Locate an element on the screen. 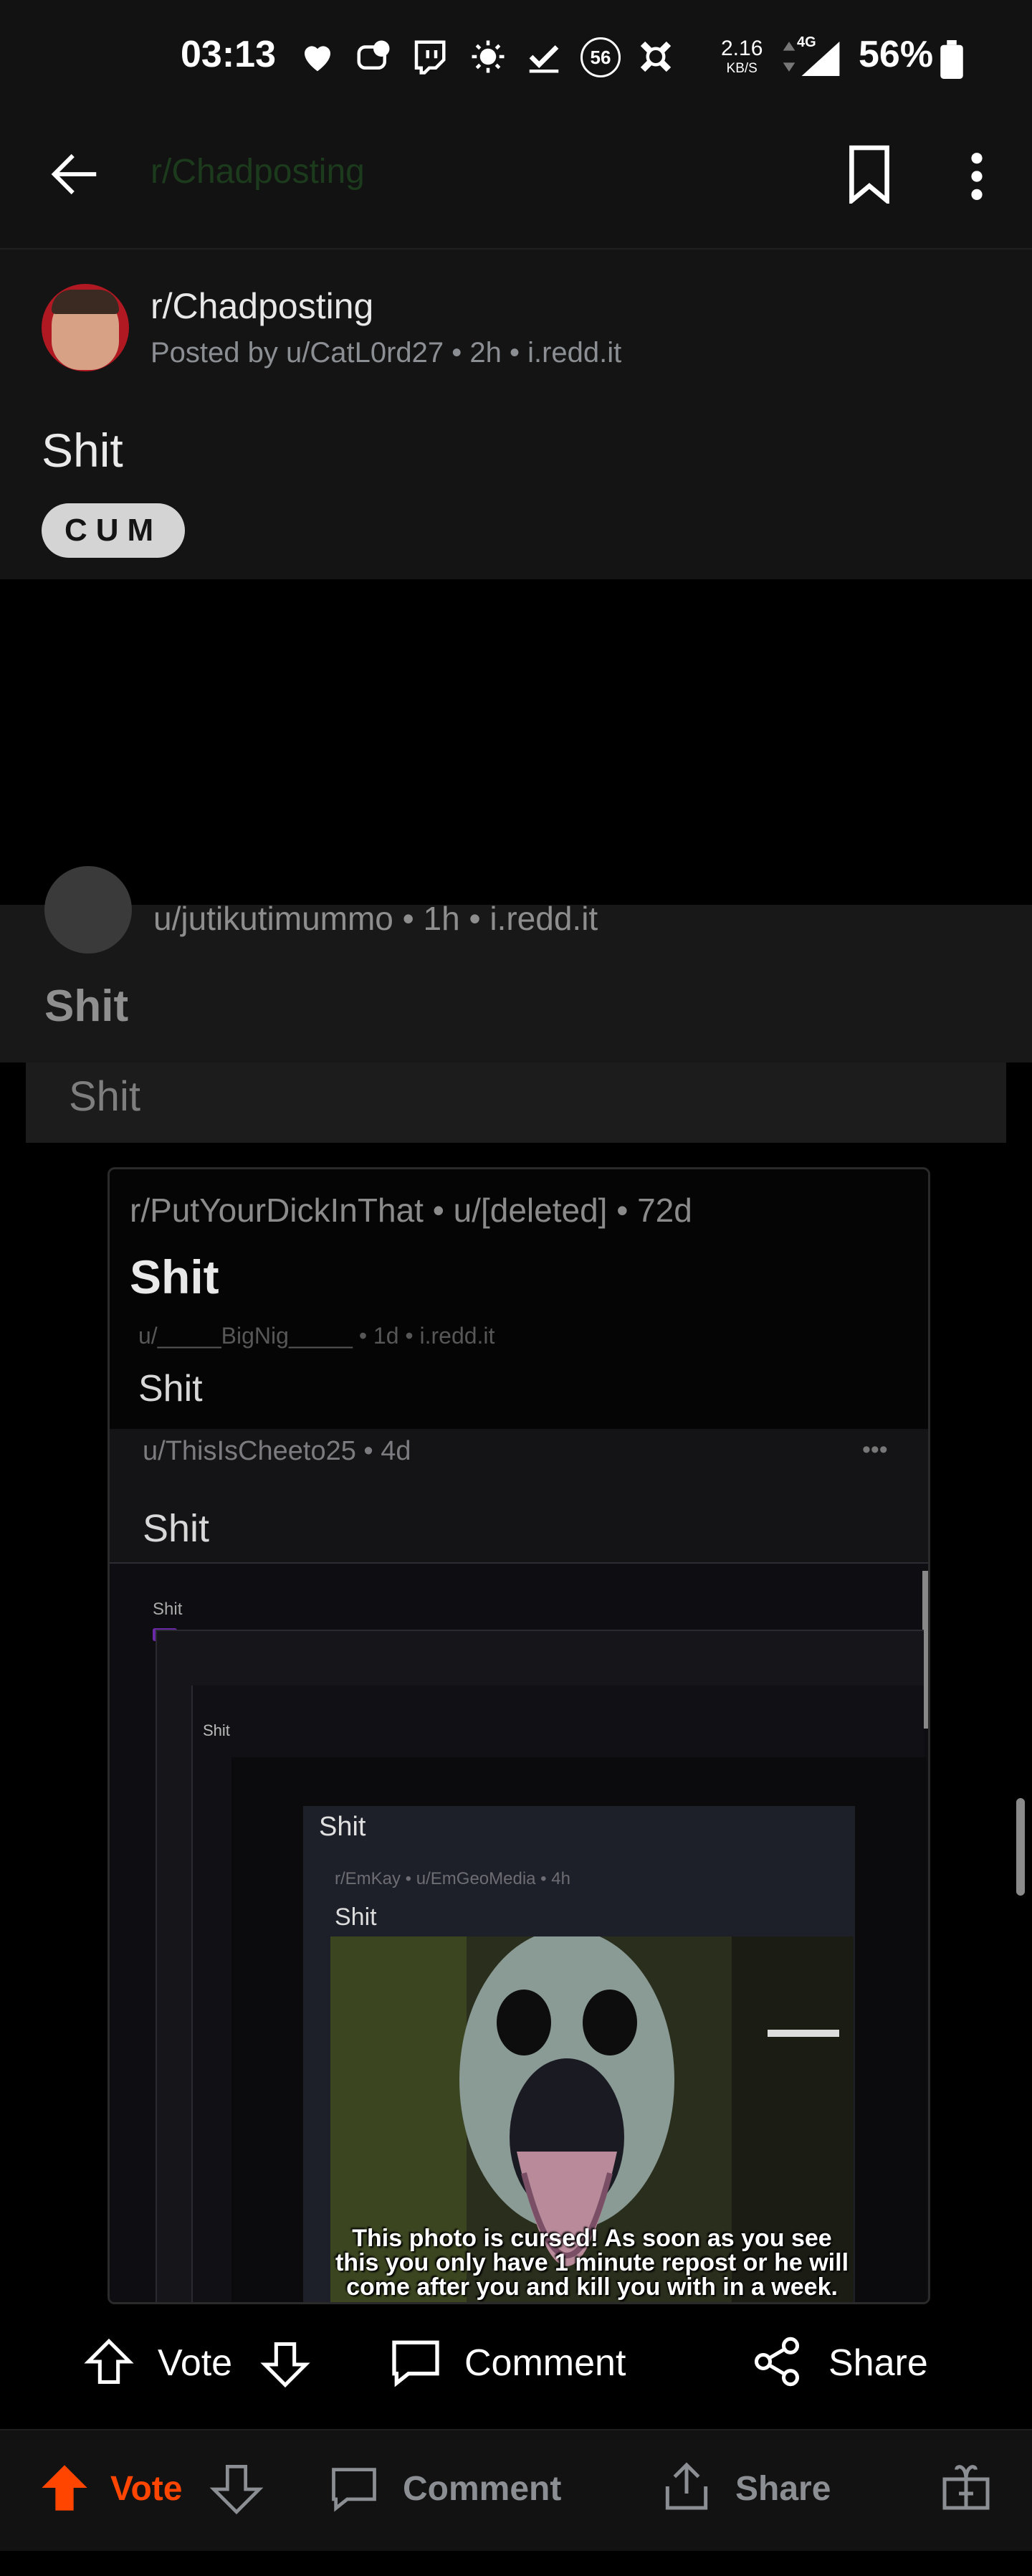  system-nav-strip is located at coordinates (516, 2563).